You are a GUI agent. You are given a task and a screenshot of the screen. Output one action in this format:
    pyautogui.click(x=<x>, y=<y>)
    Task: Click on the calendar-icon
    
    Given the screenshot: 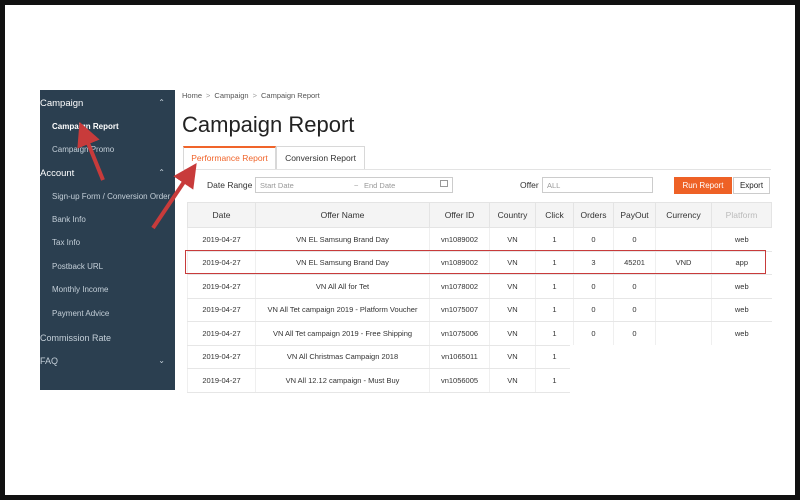 What is the action you would take?
    pyautogui.click(x=444, y=183)
    